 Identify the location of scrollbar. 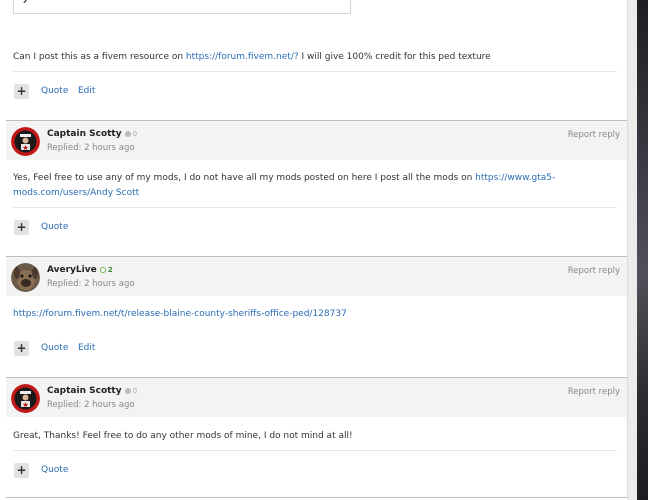
(632, 250).